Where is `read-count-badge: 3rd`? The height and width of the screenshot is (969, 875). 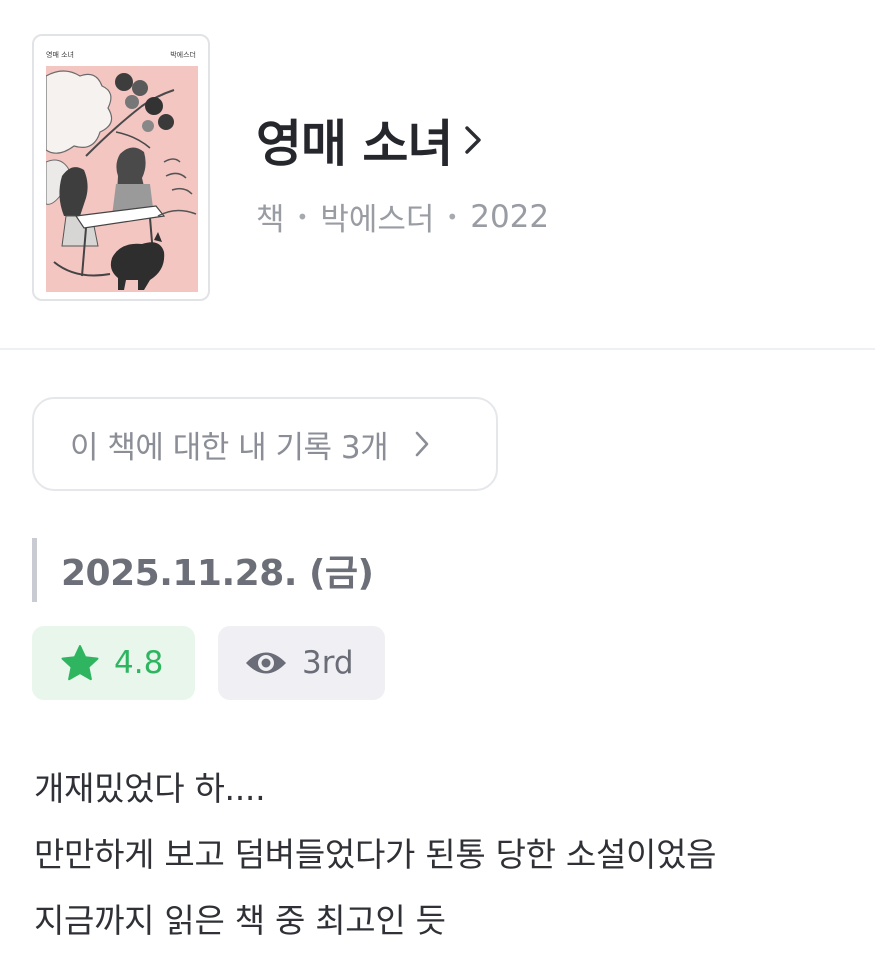
read-count-badge: 3rd is located at coordinates (301, 663).